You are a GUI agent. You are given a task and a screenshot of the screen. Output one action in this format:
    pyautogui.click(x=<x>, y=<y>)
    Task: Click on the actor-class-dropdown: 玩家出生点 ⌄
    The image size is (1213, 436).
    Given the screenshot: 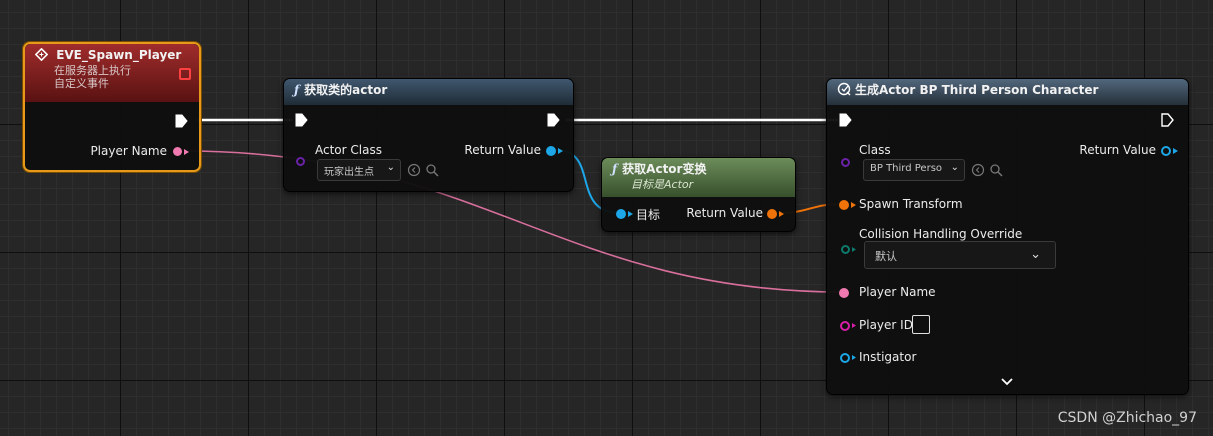 What is the action you would take?
    pyautogui.click(x=359, y=170)
    